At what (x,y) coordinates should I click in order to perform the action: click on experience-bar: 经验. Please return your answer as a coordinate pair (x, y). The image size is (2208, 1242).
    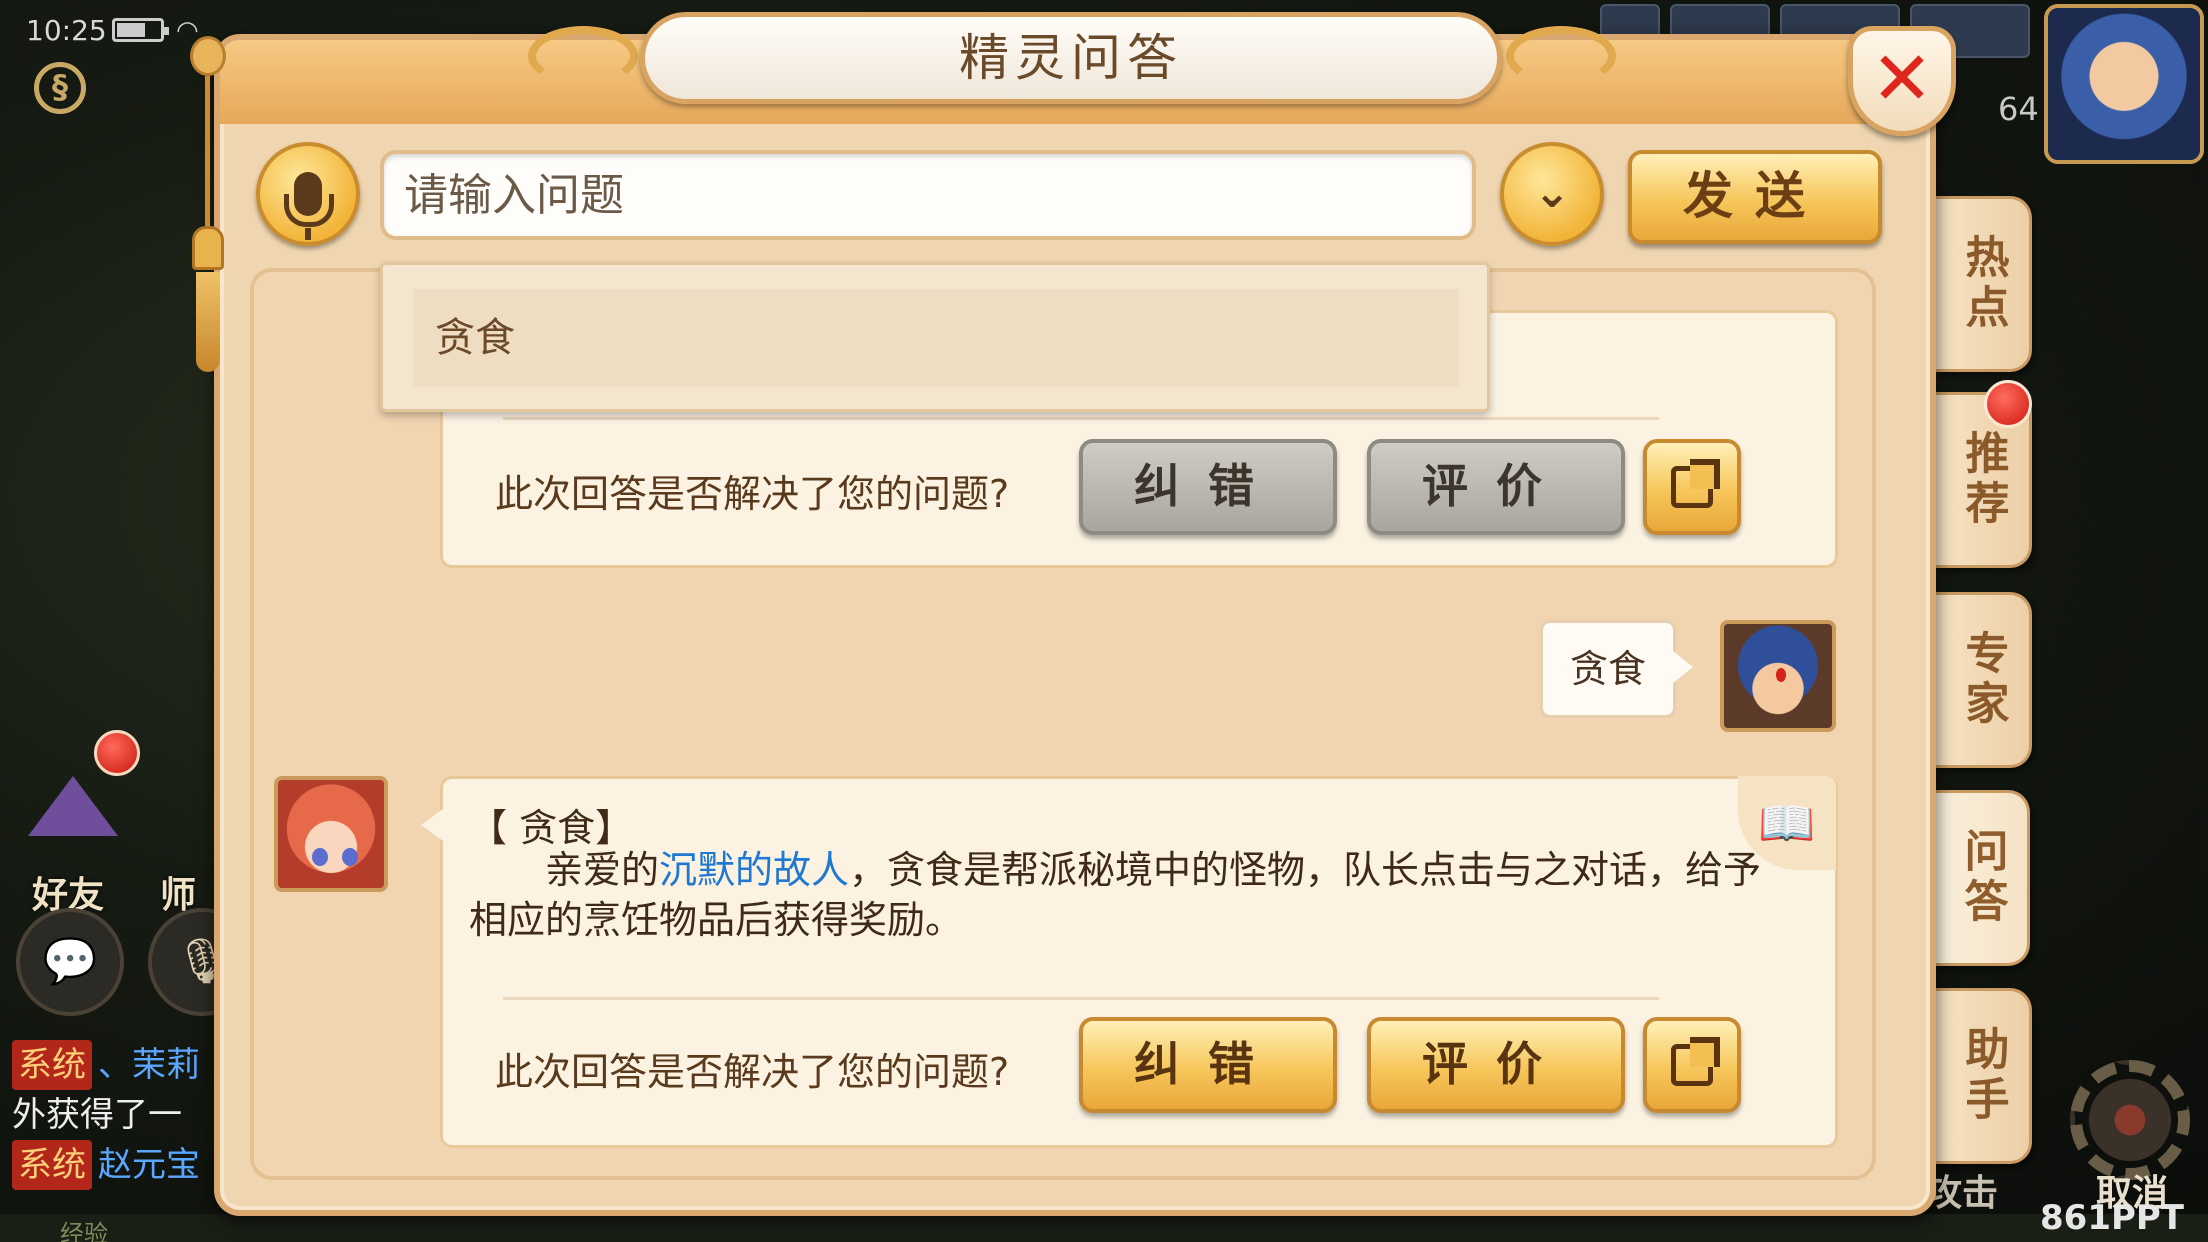
    Looking at the image, I should click on (1104, 1228).